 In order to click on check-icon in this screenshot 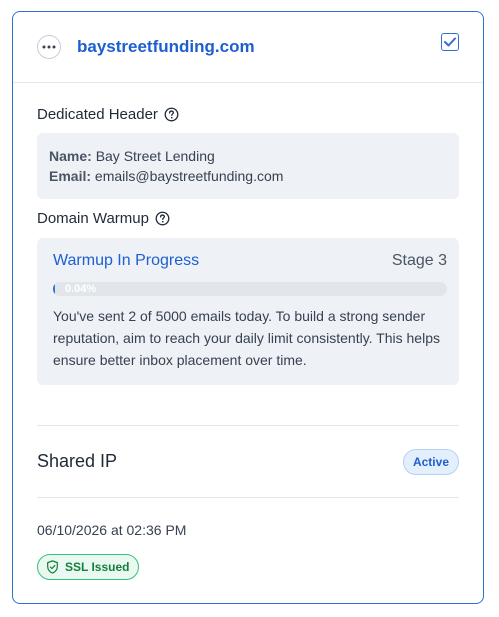, I will do `click(450, 42)`.